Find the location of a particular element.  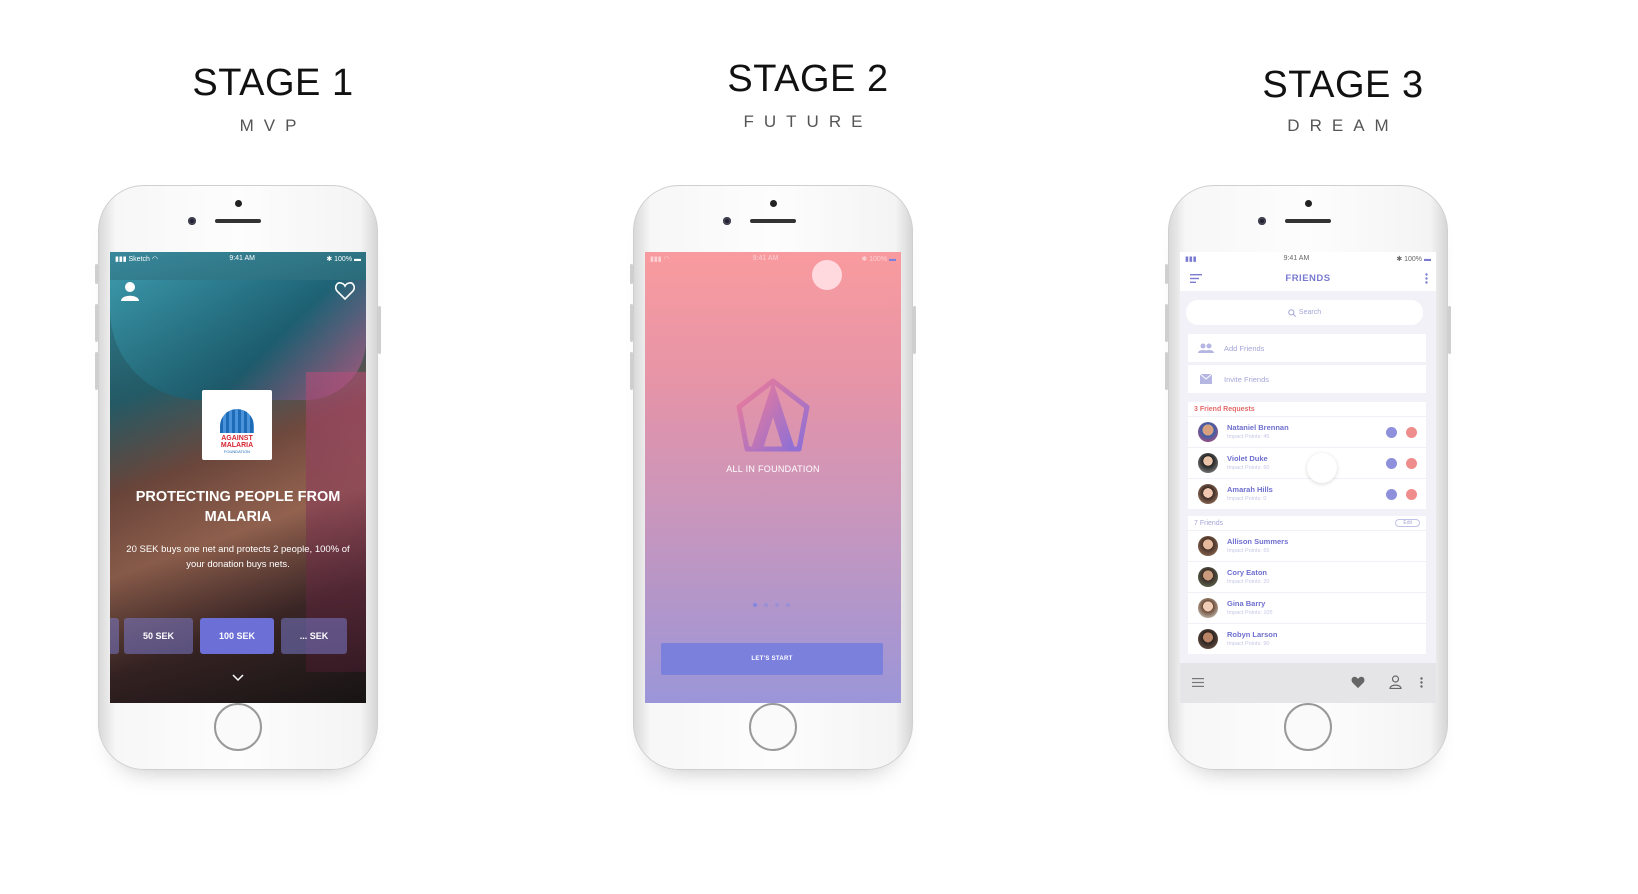

mute-switch is located at coordinates (631, 274).